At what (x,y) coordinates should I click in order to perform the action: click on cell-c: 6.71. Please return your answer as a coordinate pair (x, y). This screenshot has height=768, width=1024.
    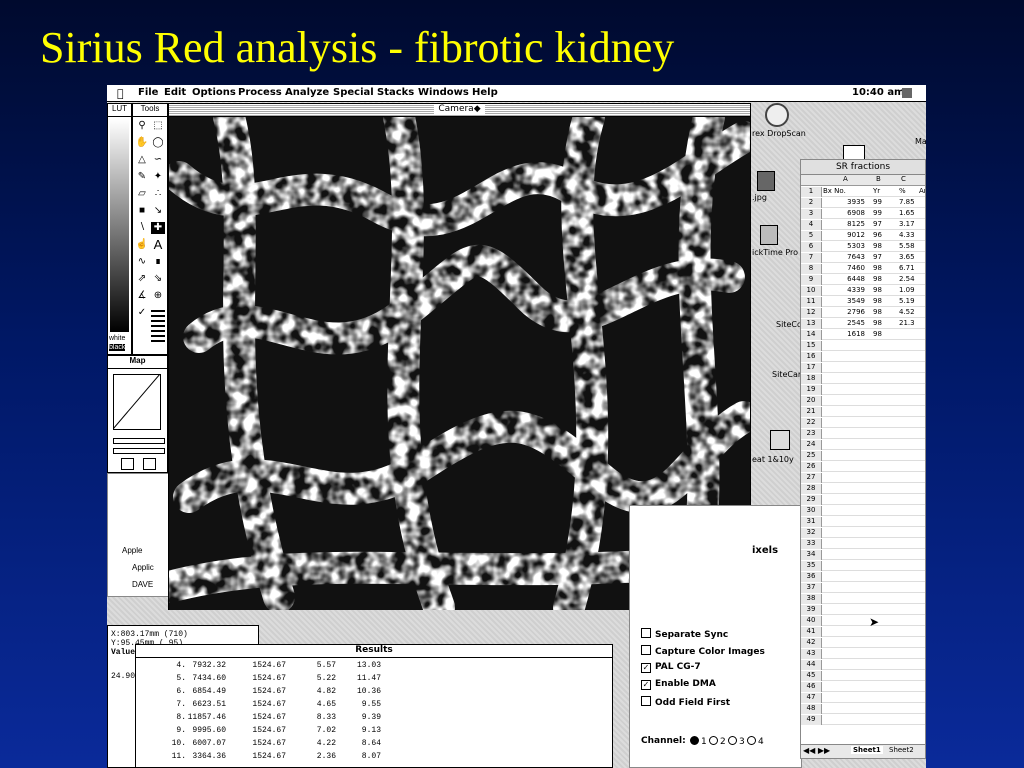
    Looking at the image, I should click on (907, 268).